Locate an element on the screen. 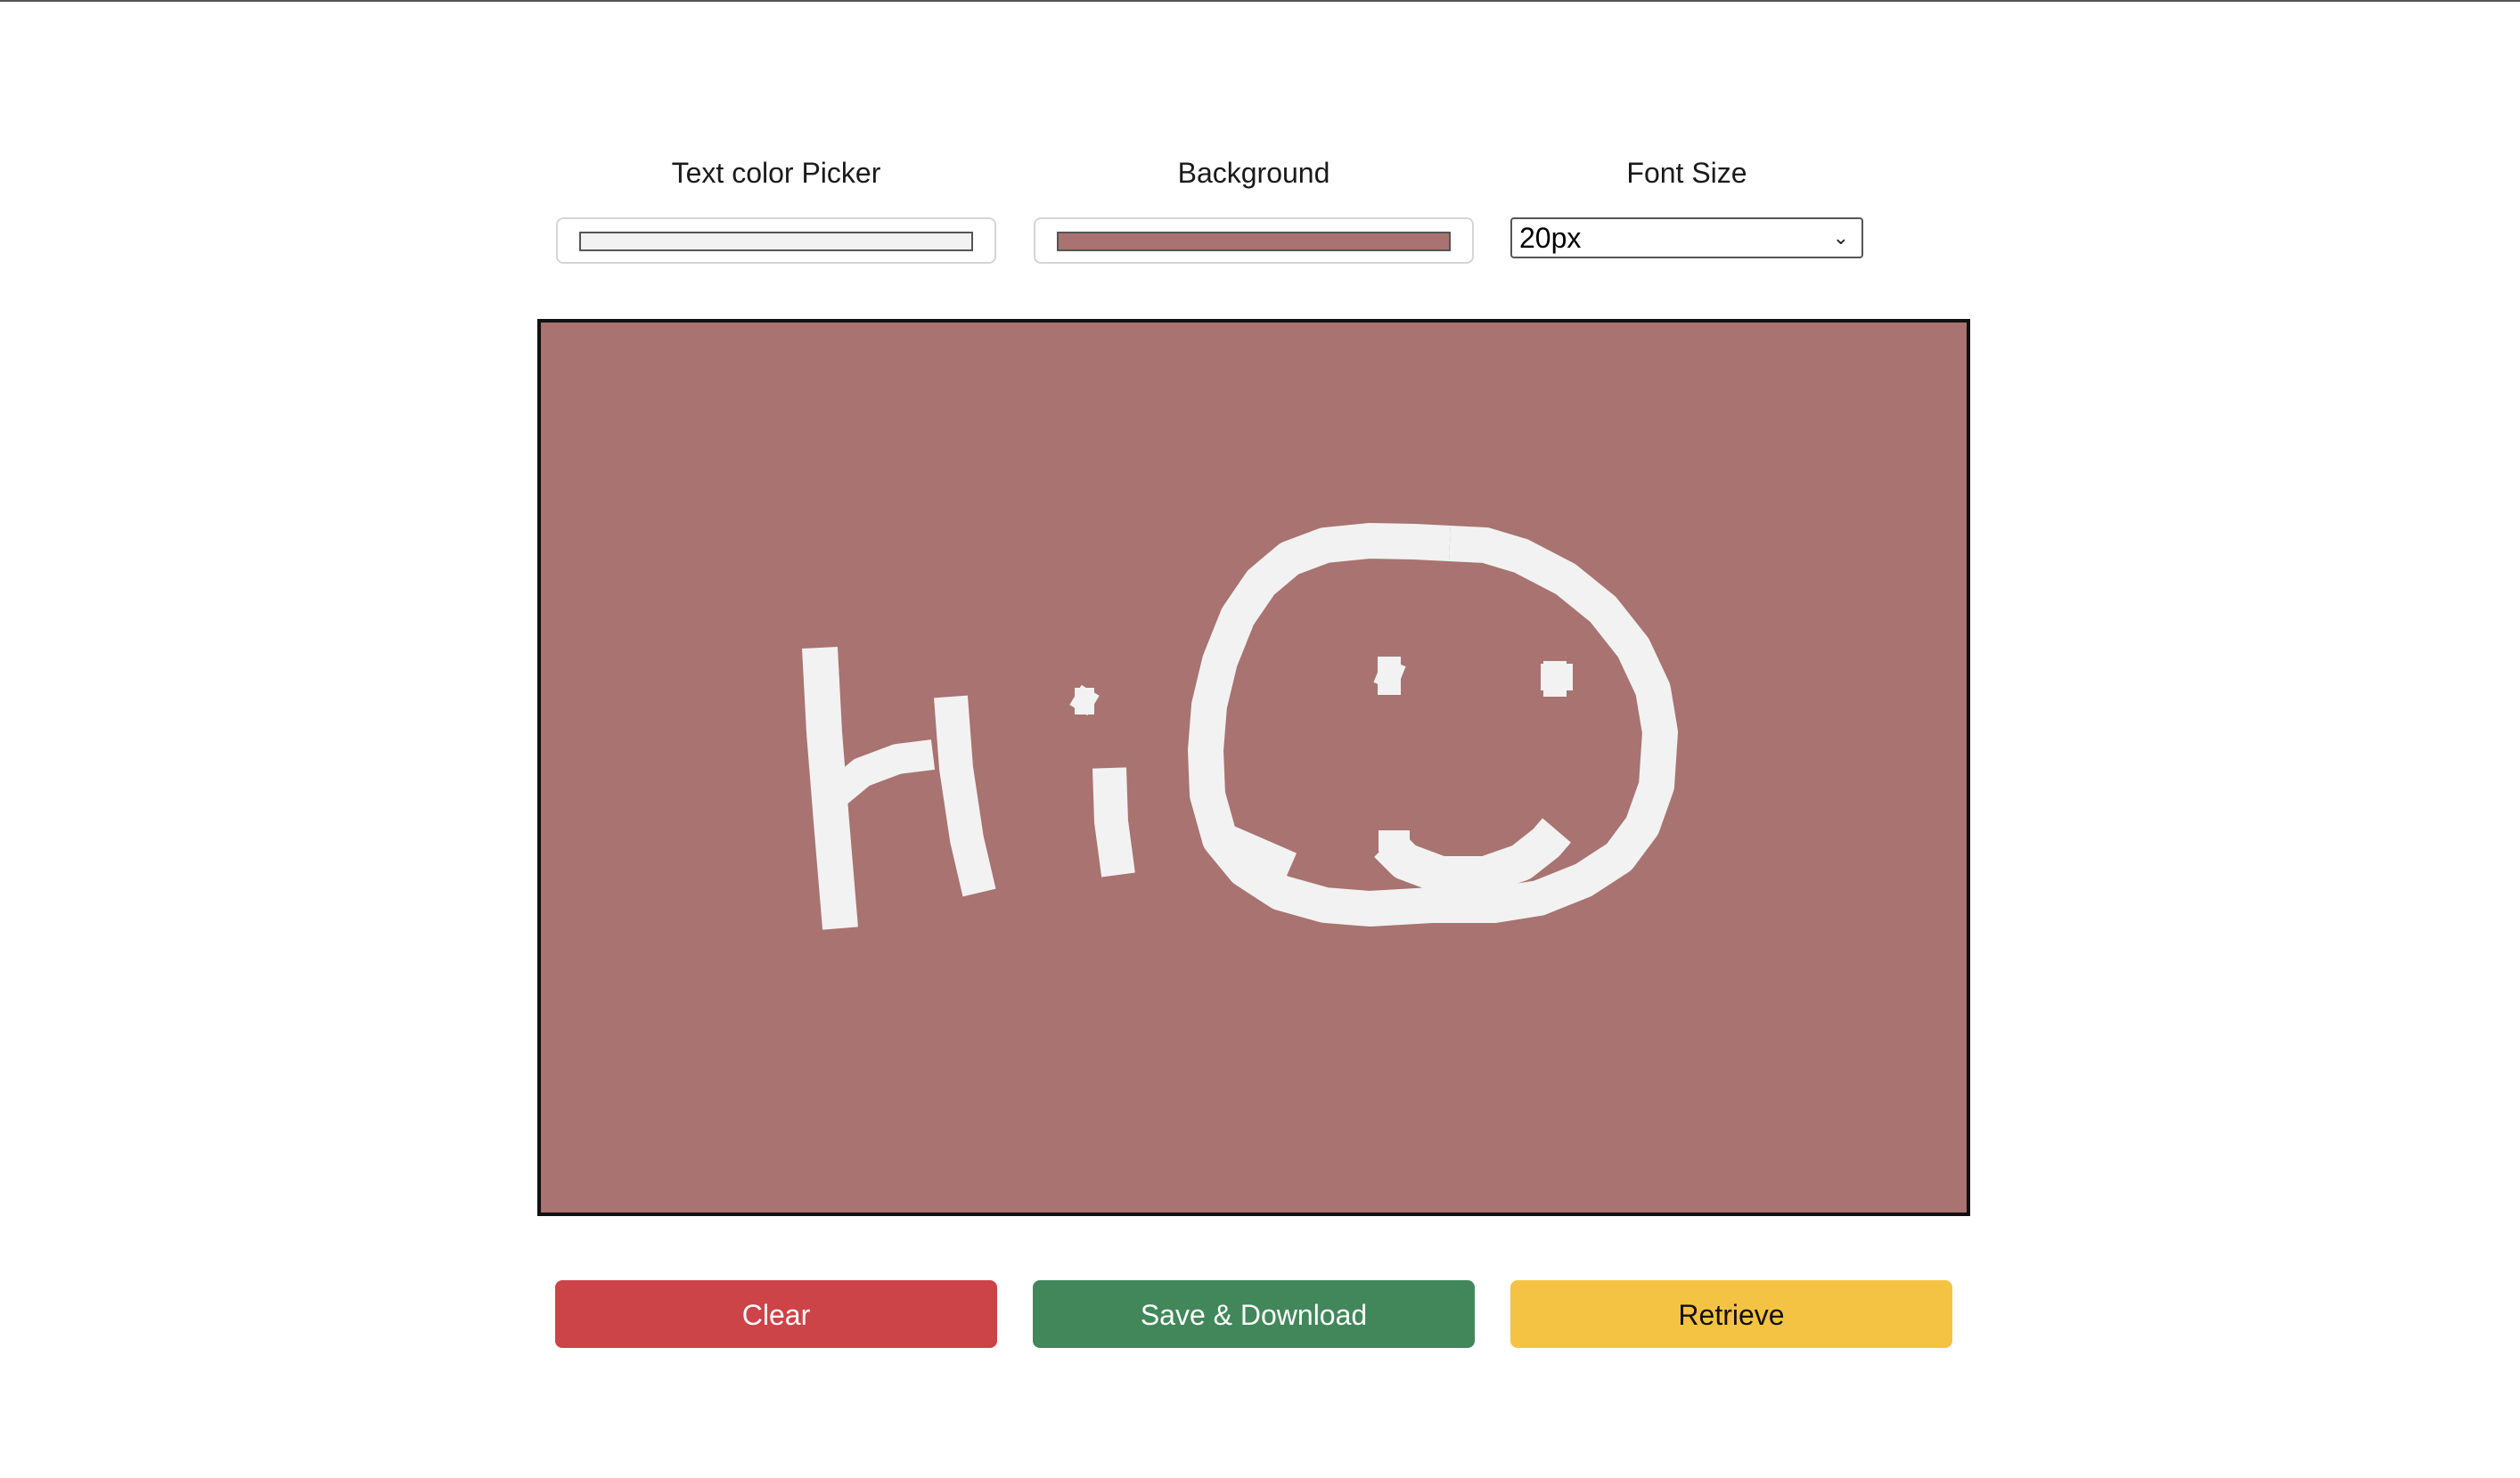 Image resolution: width=2520 pixels, height=1478 pixels. font-size-label: Font Size is located at coordinates (1686, 173).